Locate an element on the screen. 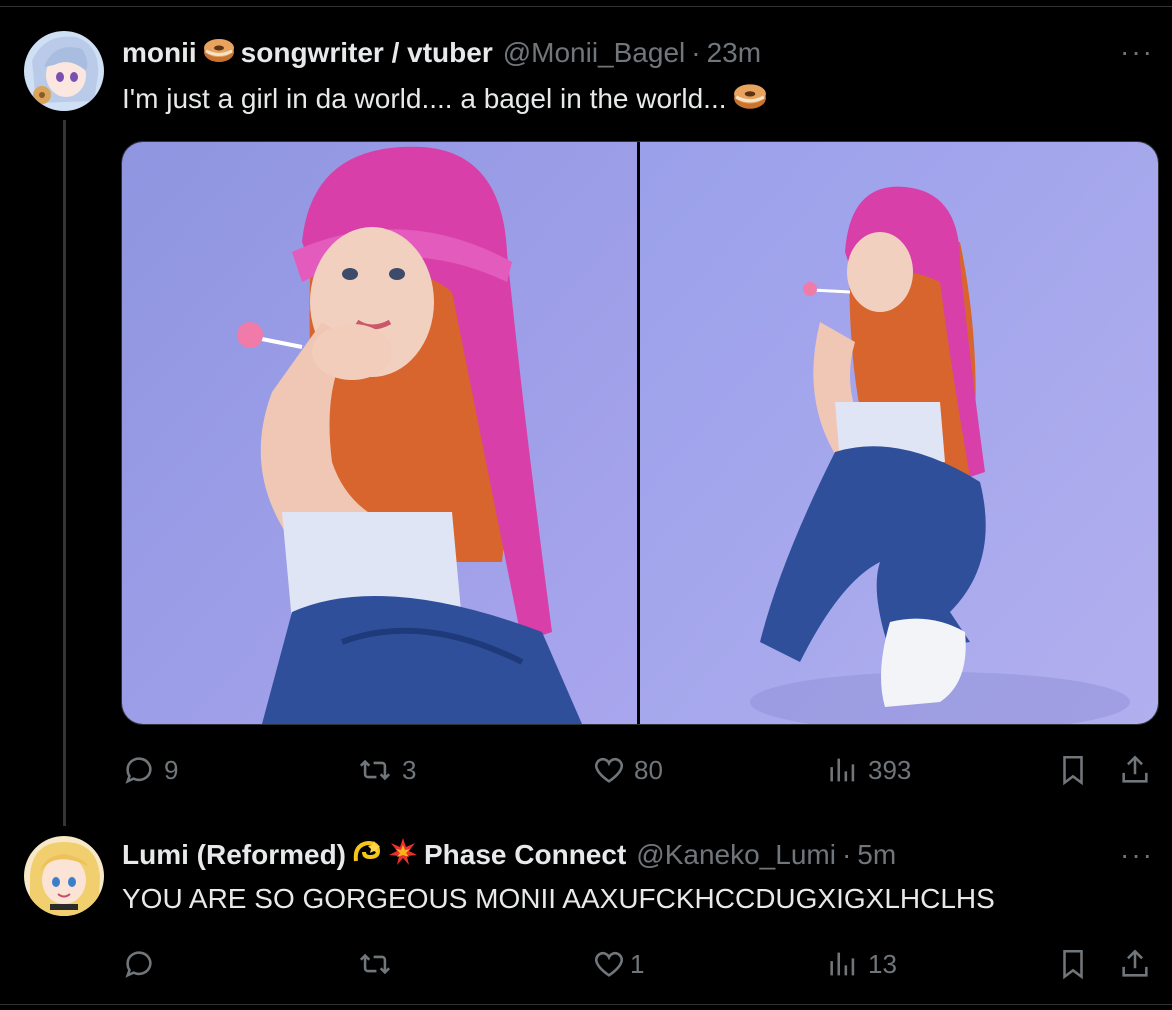  views-button: 393 is located at coordinates (868, 770).